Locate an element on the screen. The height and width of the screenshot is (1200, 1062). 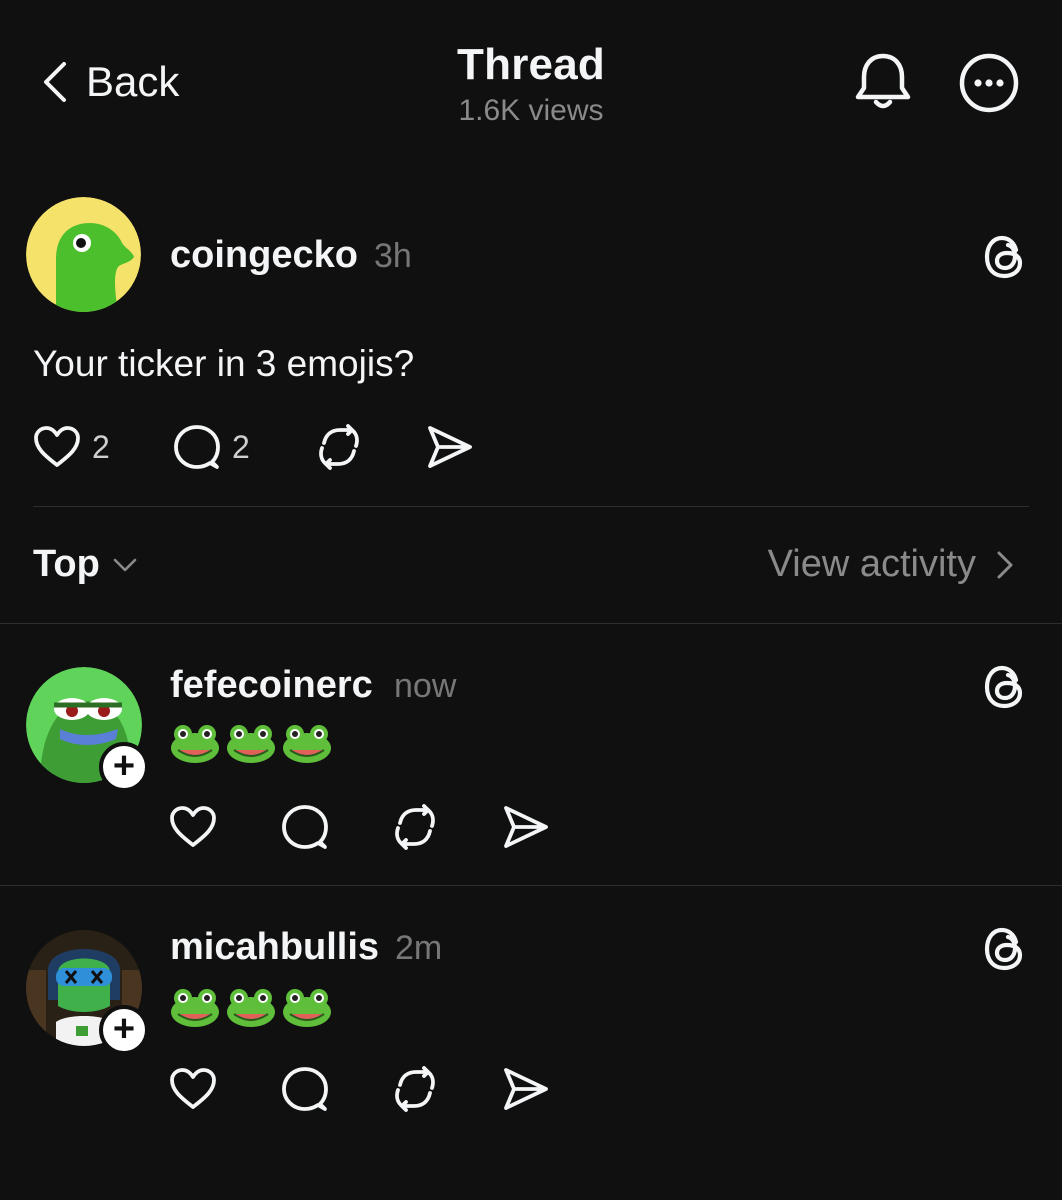
avatar-coingecko is located at coordinates (83, 254).